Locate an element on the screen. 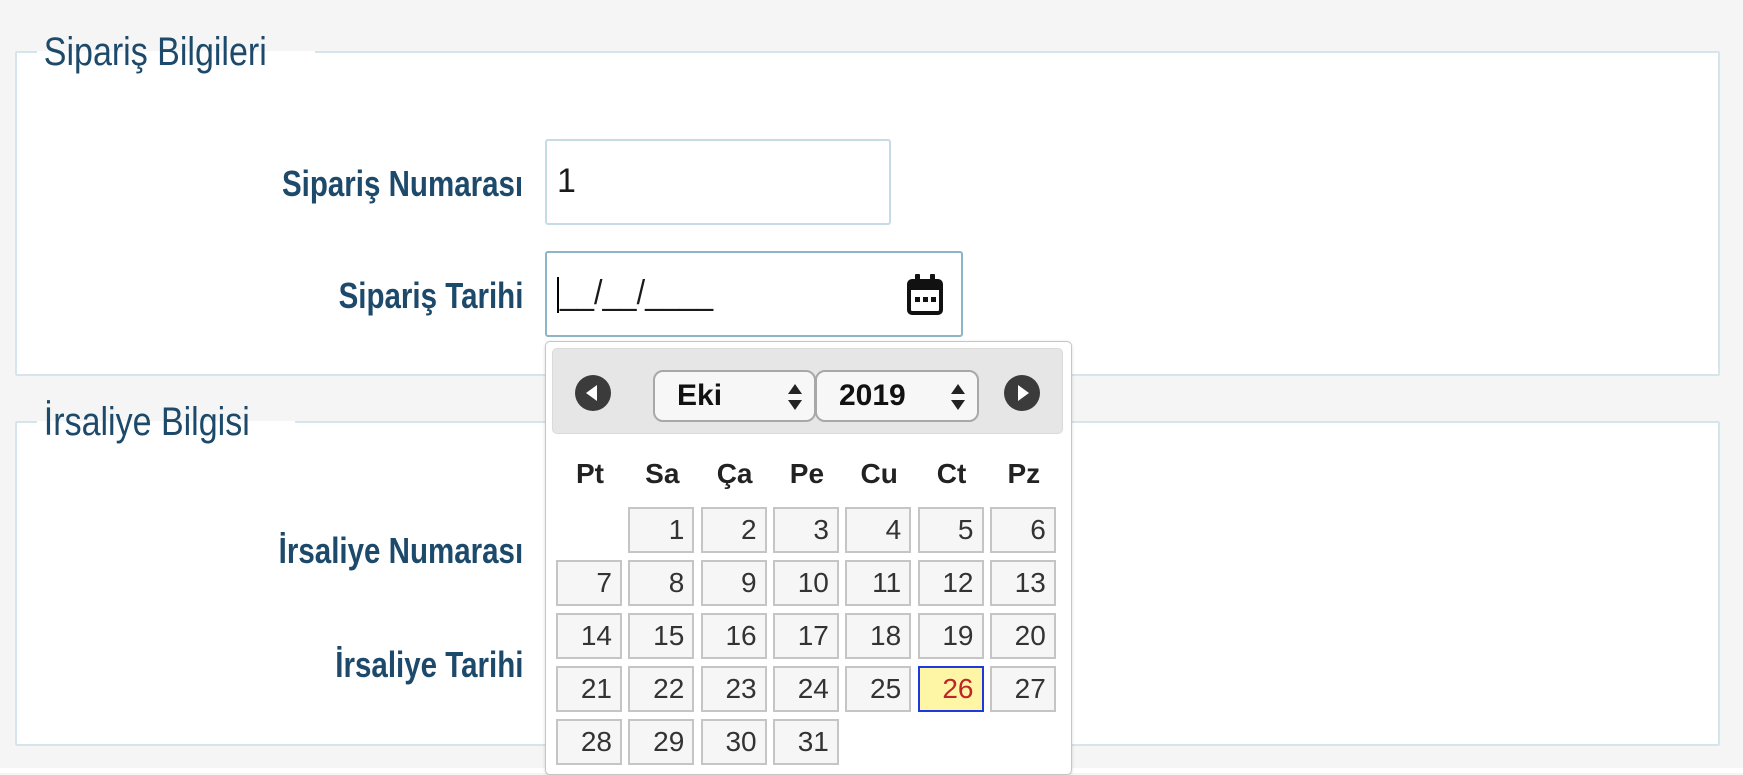 This screenshot has height=775, width=1743. day-cell: 19 is located at coordinates (950, 636).